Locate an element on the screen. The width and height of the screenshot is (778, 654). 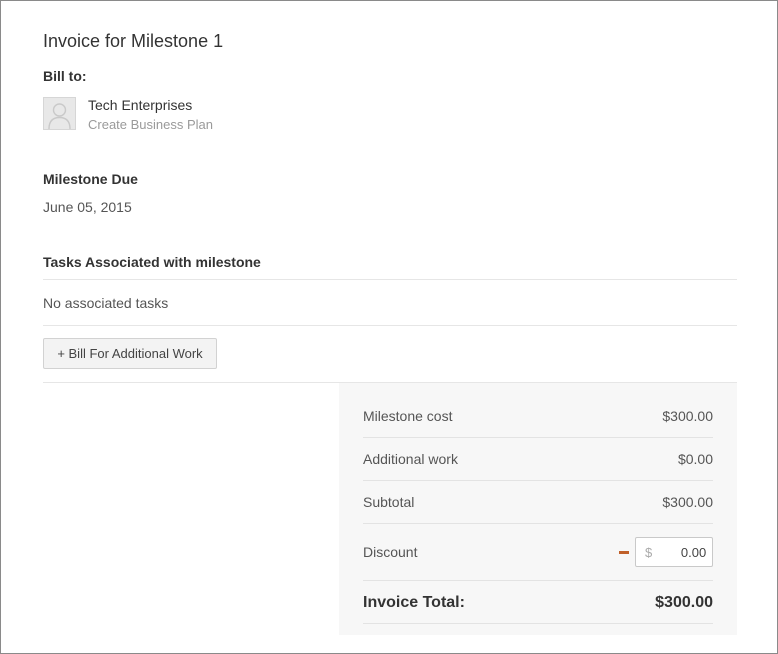
milestone-due-label: Milestone Due is located at coordinates (90, 179).